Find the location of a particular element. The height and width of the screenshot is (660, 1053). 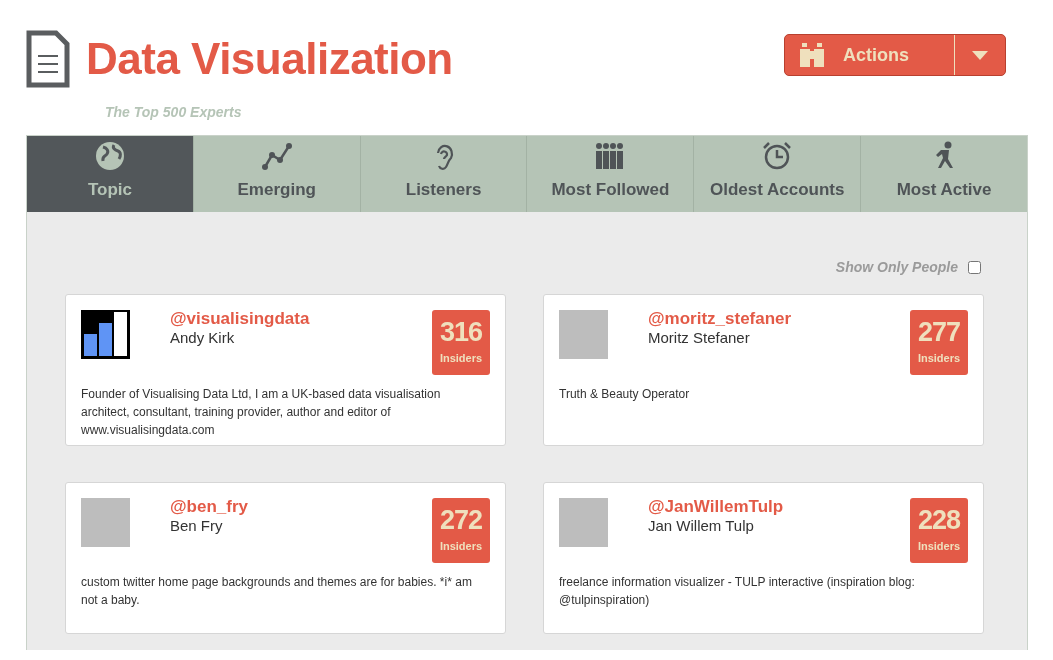

tab: Oldest Accounts is located at coordinates (778, 174).